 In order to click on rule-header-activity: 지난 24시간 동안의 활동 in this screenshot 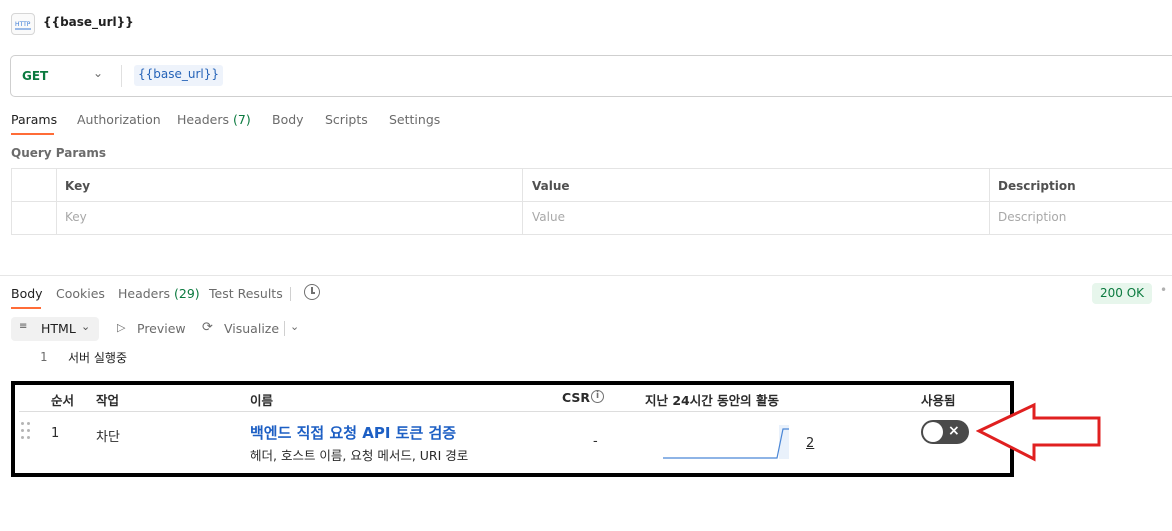, I will do `click(712, 400)`.